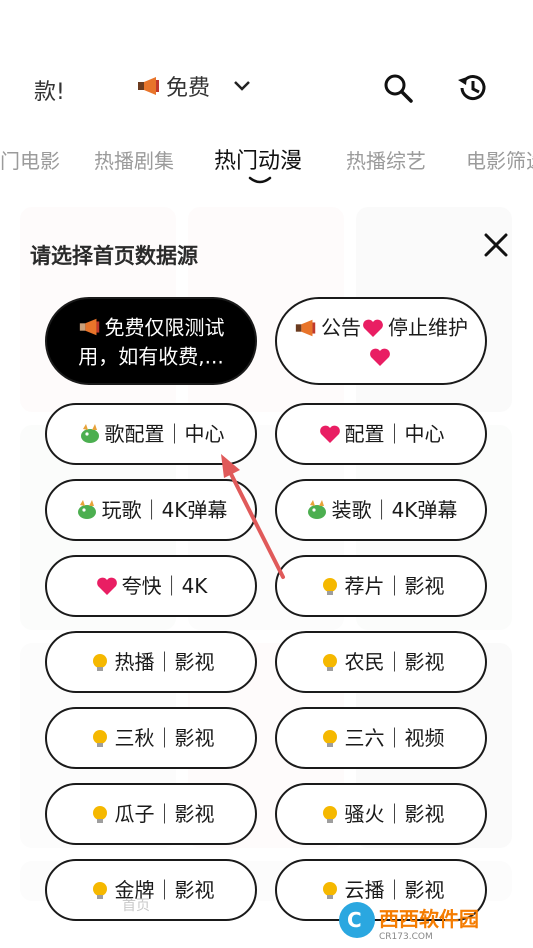  I want to click on source-option: 热播｜影视, so click(151, 662).